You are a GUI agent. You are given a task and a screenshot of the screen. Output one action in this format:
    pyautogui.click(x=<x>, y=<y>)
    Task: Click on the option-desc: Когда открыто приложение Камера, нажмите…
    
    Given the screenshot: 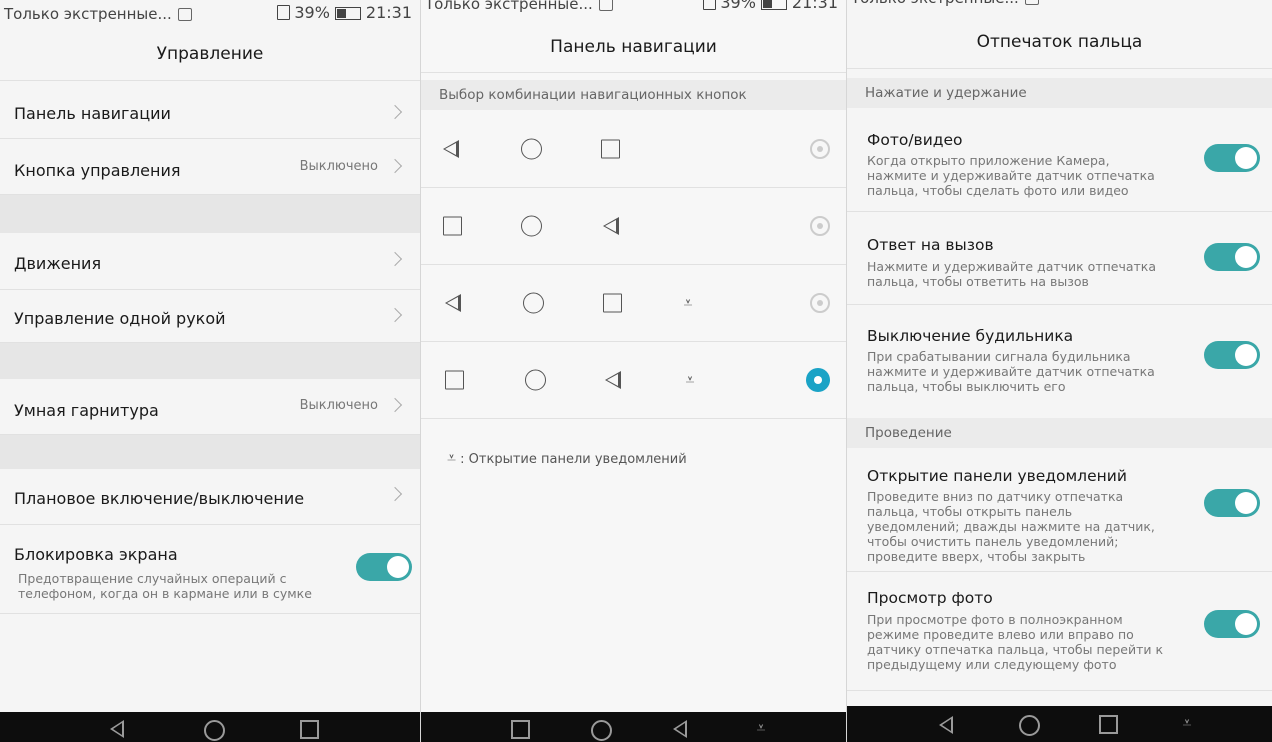 What is the action you would take?
    pyautogui.click(x=1011, y=175)
    